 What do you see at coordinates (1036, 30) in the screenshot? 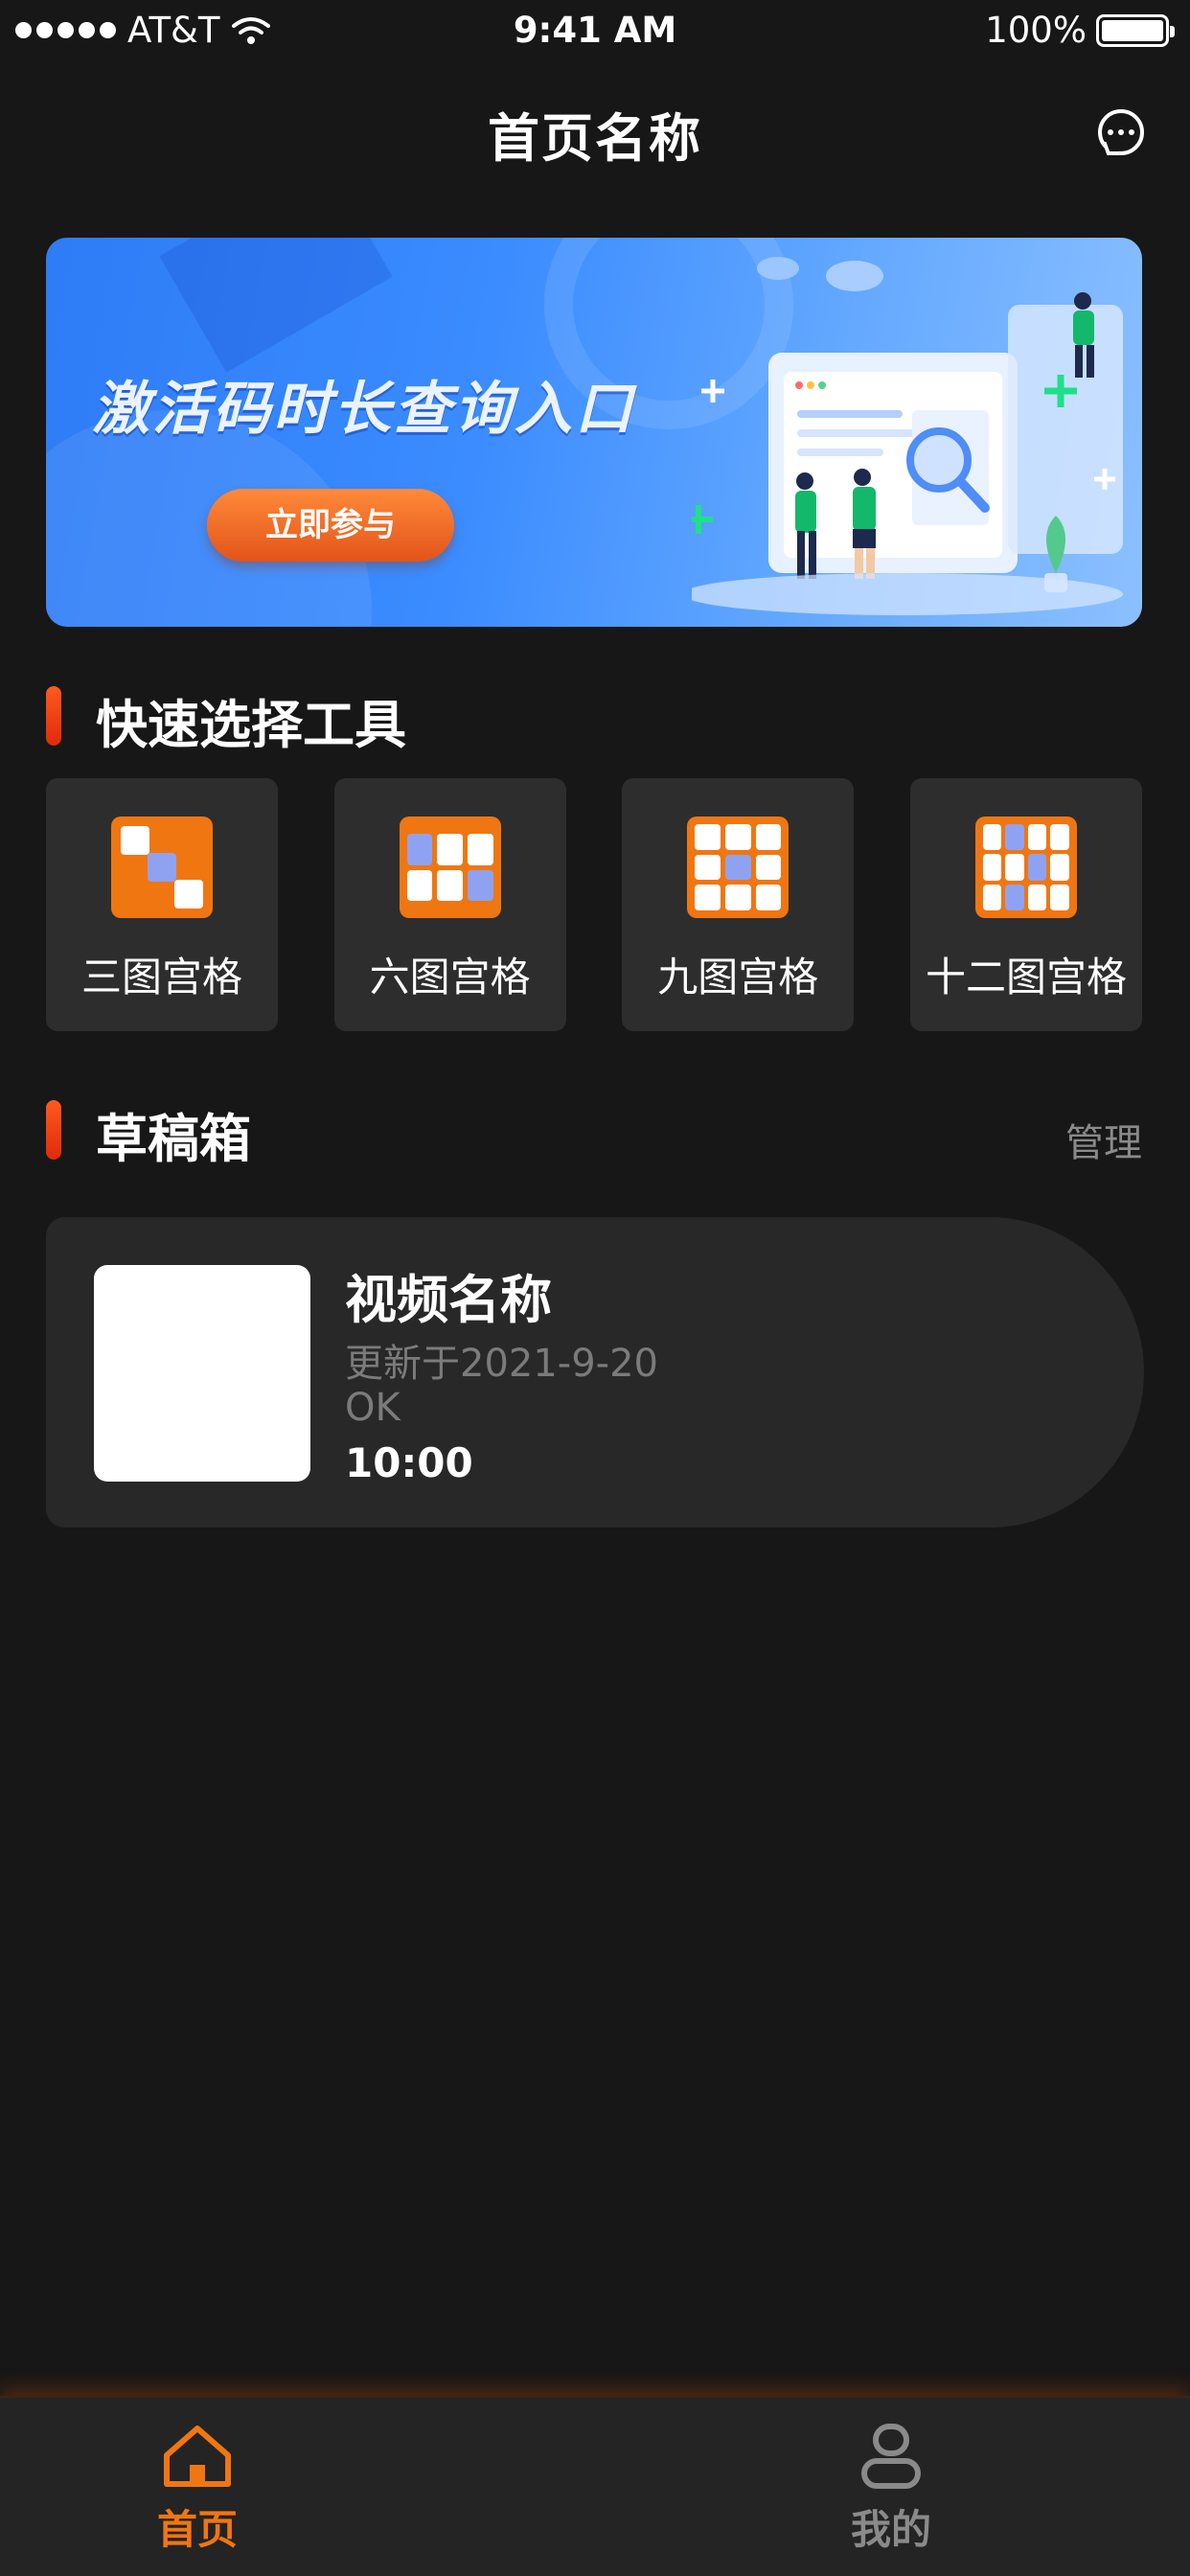
I see `battery-percent: 100%` at bounding box center [1036, 30].